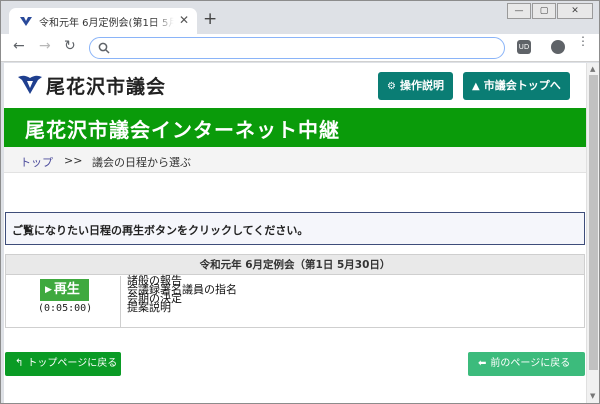 This screenshot has height=404, width=600. Describe the element at coordinates (522, 85) in the screenshot. I see `council-top-label: 市議会トップへ` at that location.